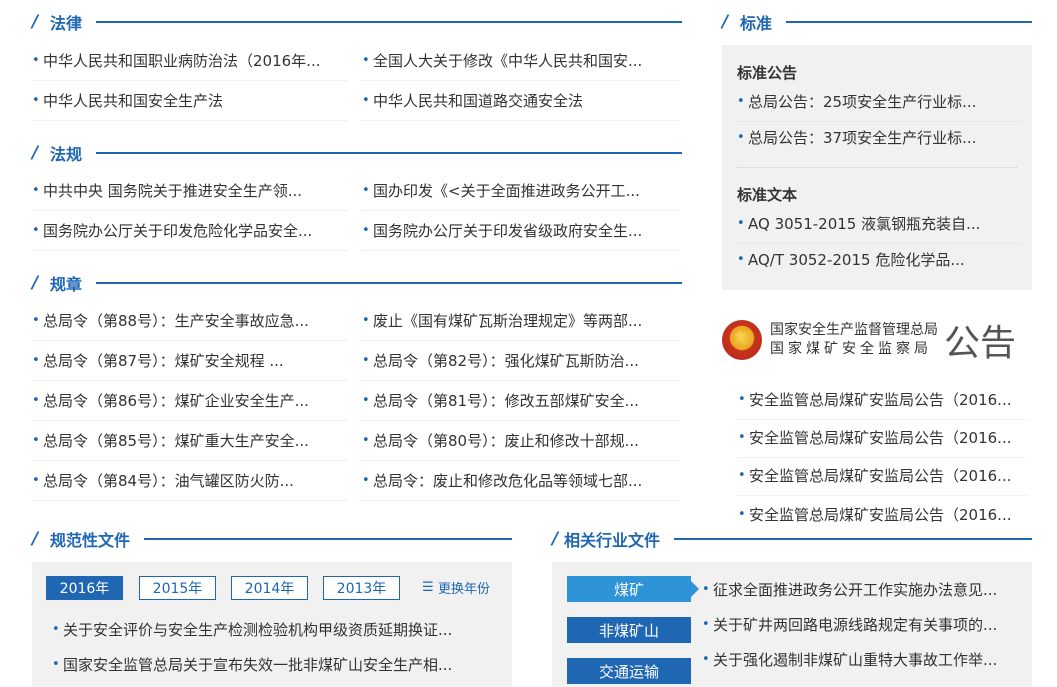 The height and width of the screenshot is (687, 1057). What do you see at coordinates (464, 589) in the screenshot?
I see `switch-year-label: 更换年份` at bounding box center [464, 589].